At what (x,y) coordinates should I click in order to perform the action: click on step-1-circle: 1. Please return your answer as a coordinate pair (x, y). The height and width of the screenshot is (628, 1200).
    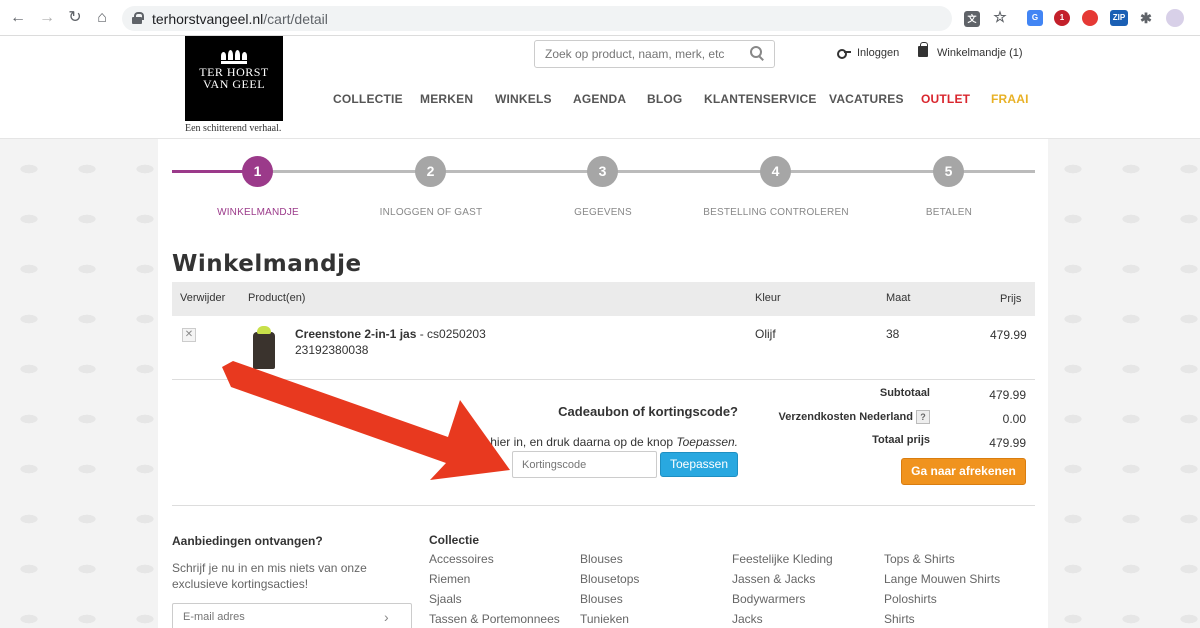
    Looking at the image, I should click on (257, 171).